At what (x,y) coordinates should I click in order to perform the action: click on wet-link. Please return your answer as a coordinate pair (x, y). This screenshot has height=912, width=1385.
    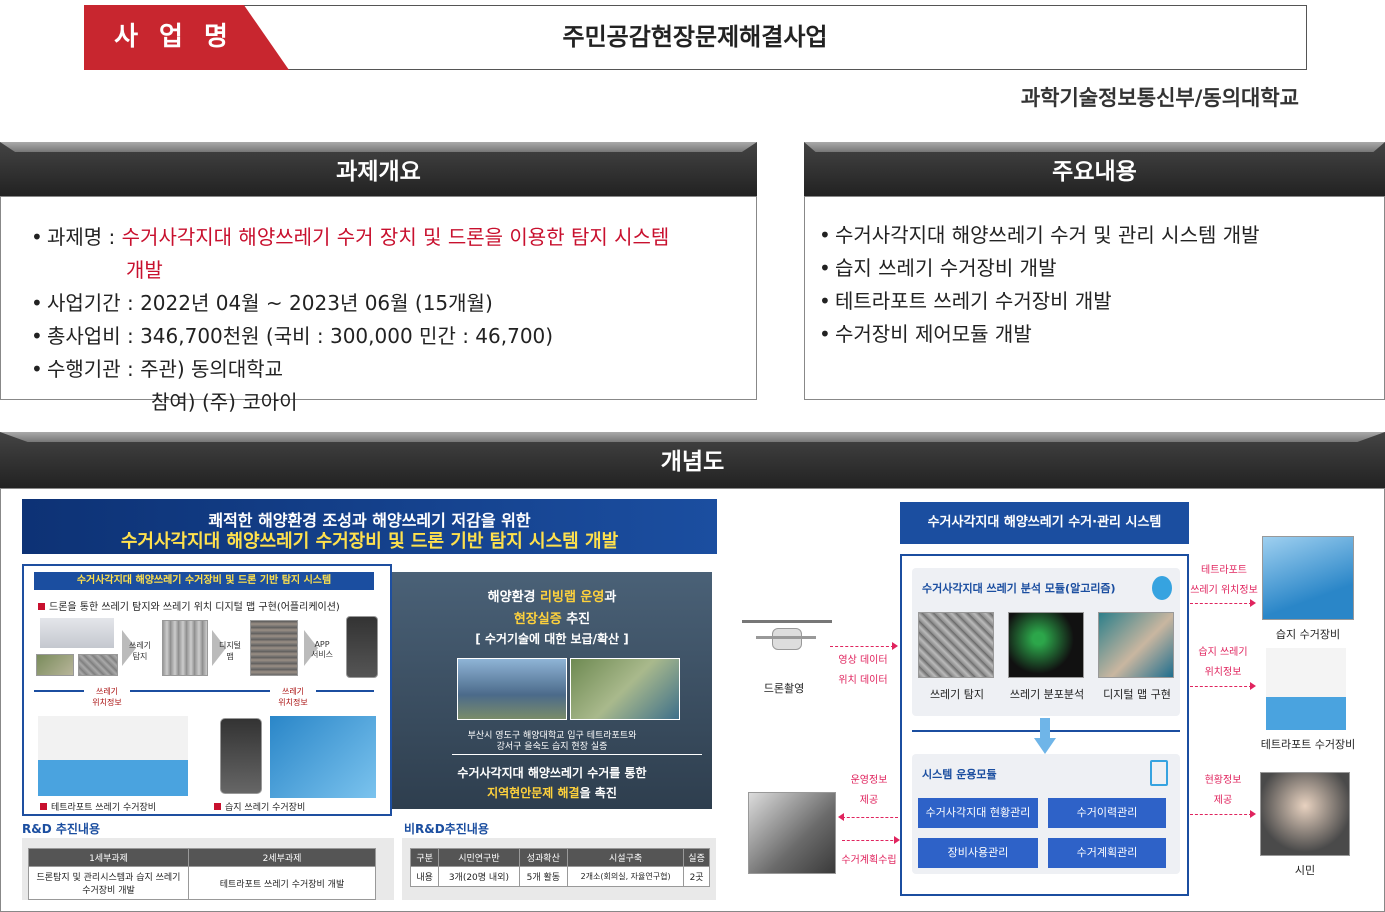
    Looking at the image, I should click on (1221, 686).